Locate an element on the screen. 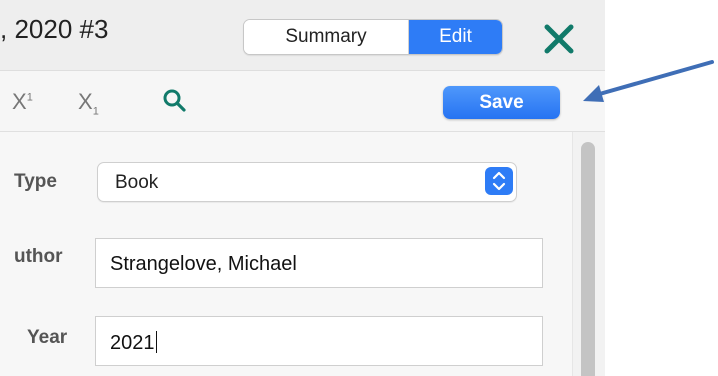 The image size is (718, 376). search-icon is located at coordinates (175, 101).